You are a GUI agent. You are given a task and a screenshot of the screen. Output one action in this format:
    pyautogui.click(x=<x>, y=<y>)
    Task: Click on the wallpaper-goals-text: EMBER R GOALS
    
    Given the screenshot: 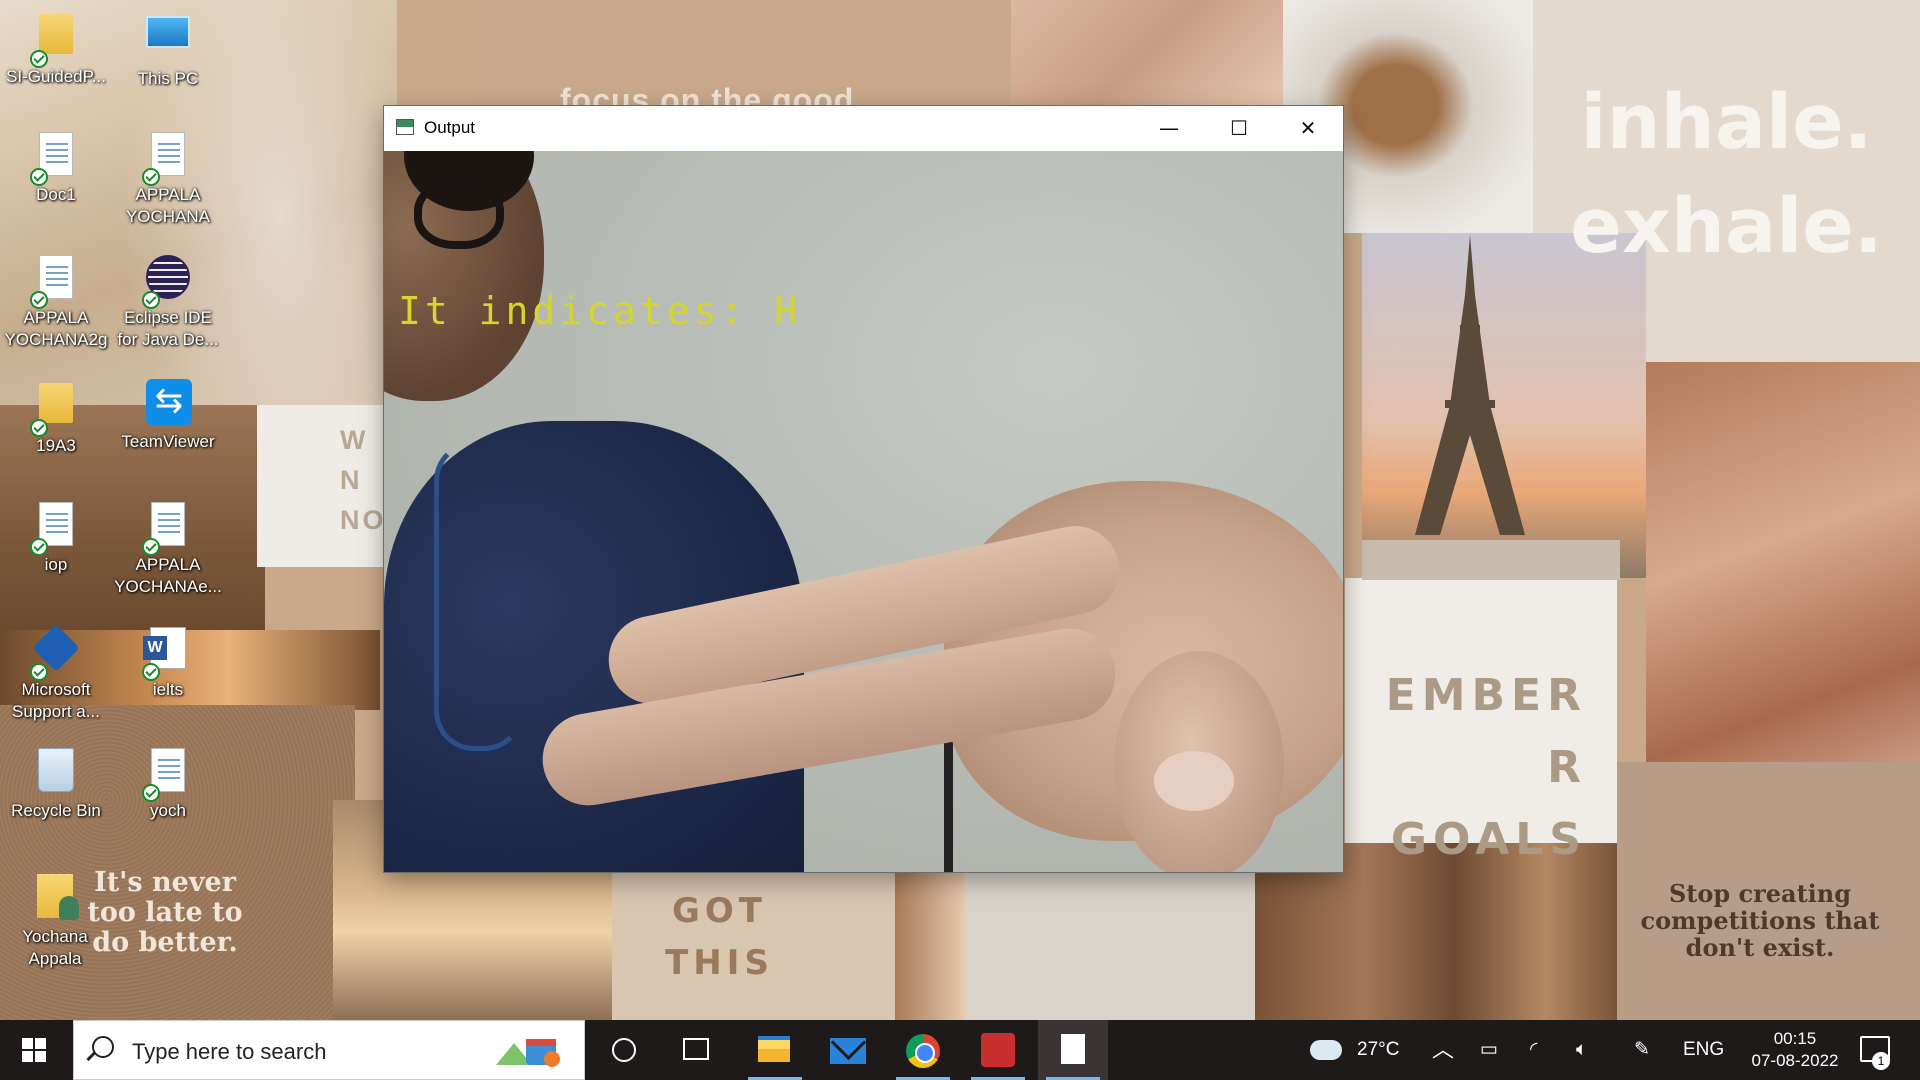 What is the action you would take?
    pyautogui.click(x=1486, y=767)
    